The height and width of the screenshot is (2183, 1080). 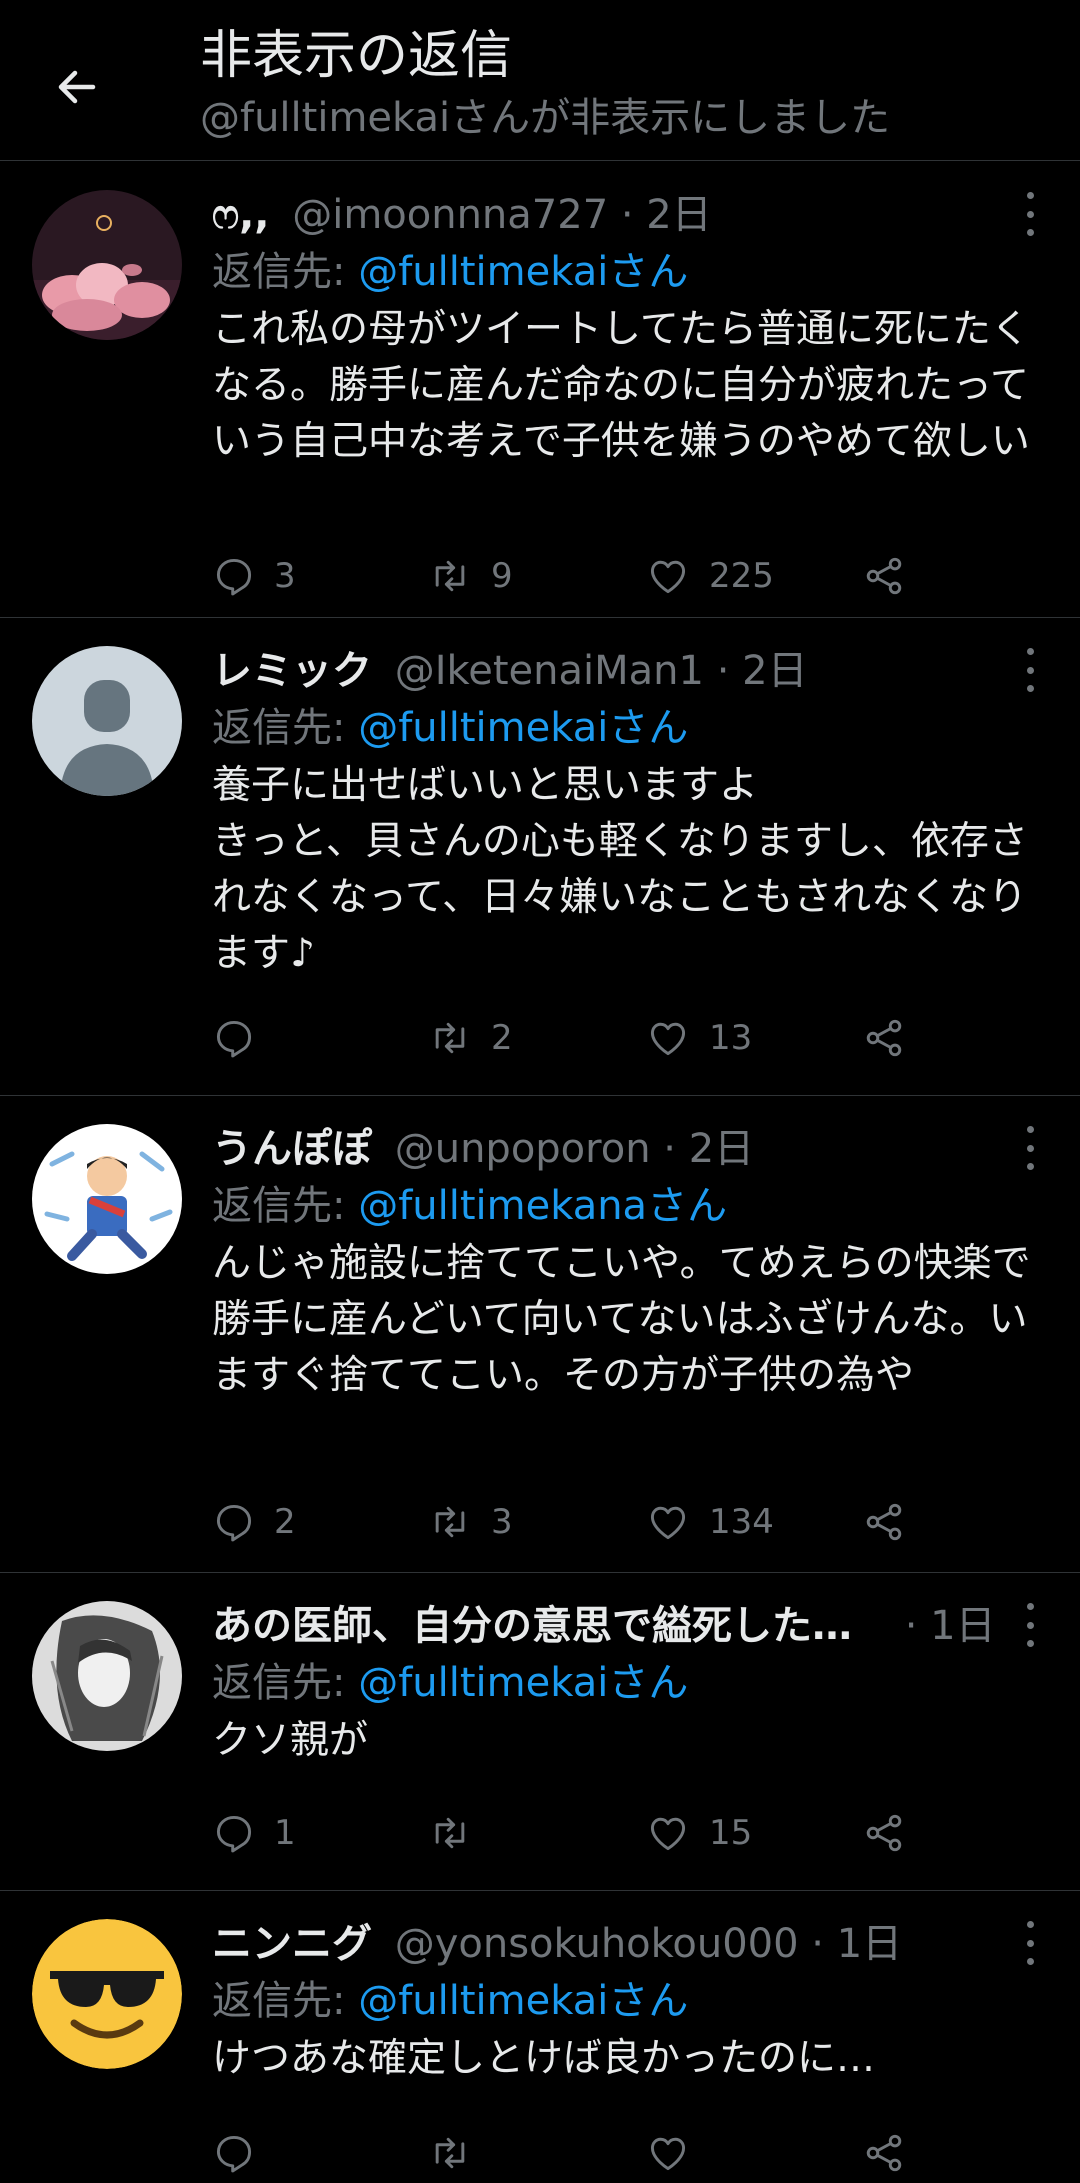 What do you see at coordinates (622, 576) in the screenshot?
I see `action-bar: 3 9 225` at bounding box center [622, 576].